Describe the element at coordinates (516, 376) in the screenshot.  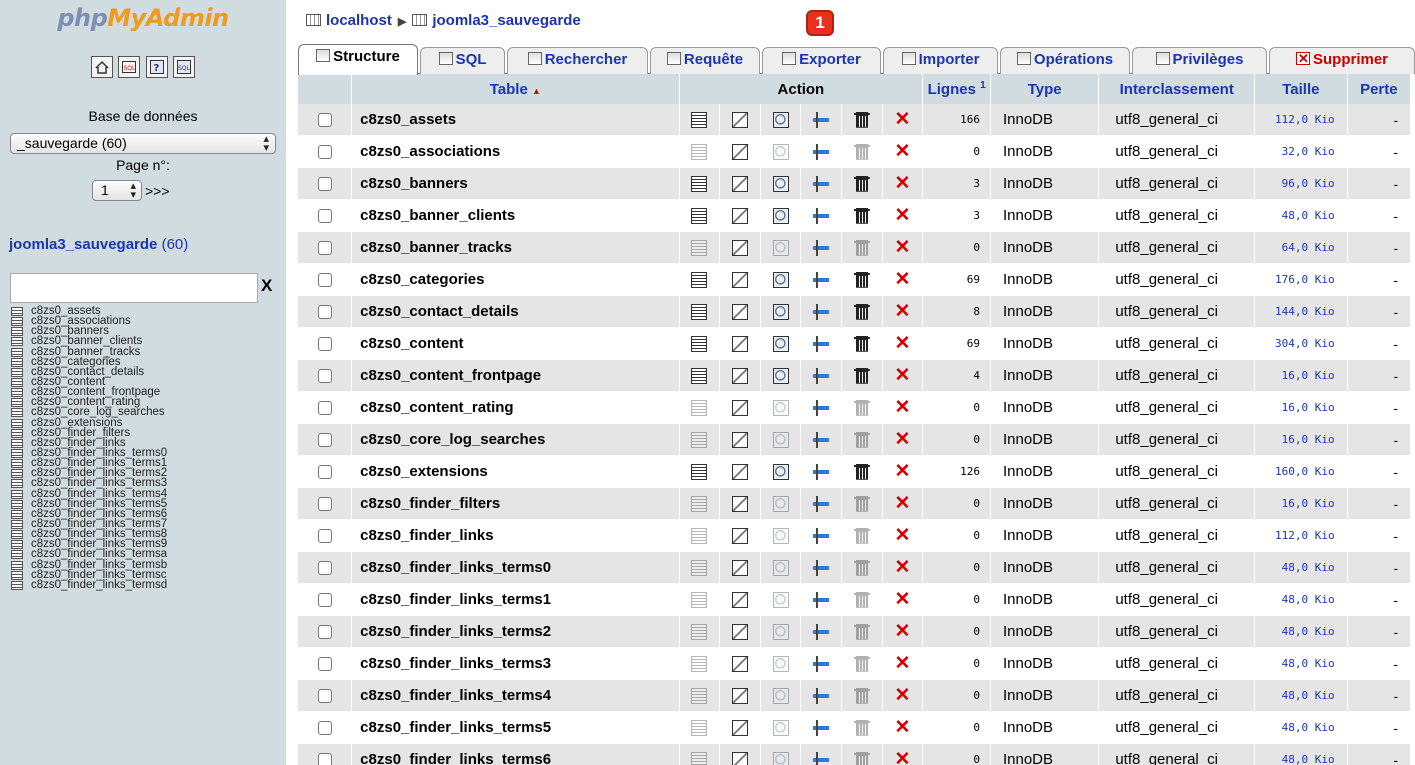
I see `table-name-link: c8zs0_content_frontpage` at that location.